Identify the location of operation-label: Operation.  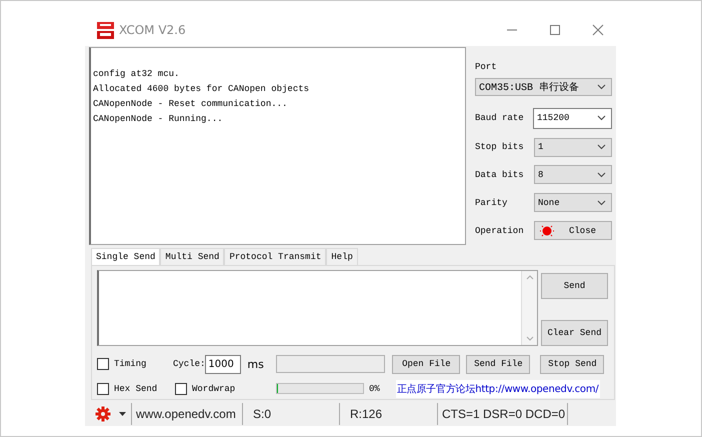
(499, 231).